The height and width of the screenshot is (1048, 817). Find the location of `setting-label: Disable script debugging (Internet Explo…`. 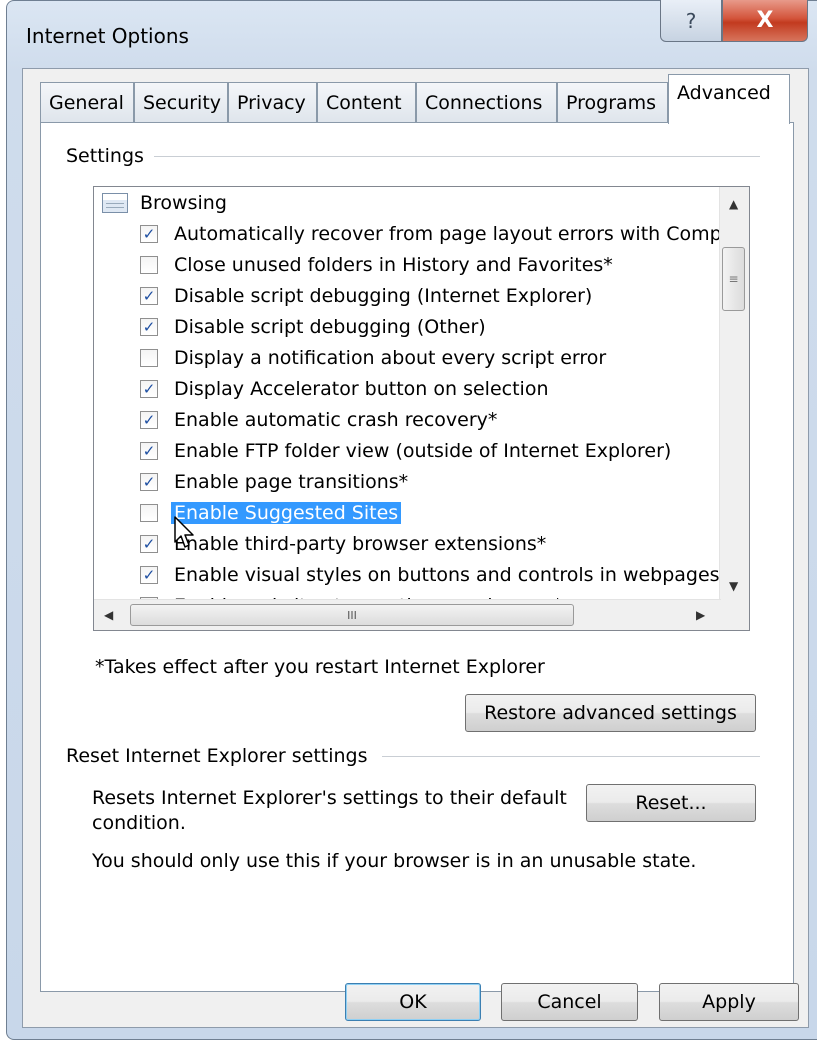

setting-label: Disable script debugging (Internet Explo… is located at coordinates (383, 295).